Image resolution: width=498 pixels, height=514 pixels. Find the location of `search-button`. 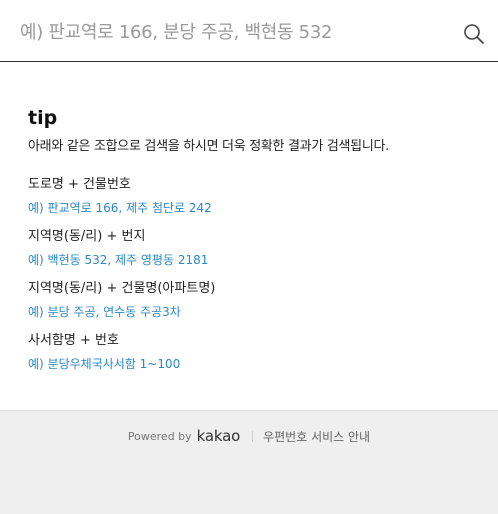

search-button is located at coordinates (474, 34).